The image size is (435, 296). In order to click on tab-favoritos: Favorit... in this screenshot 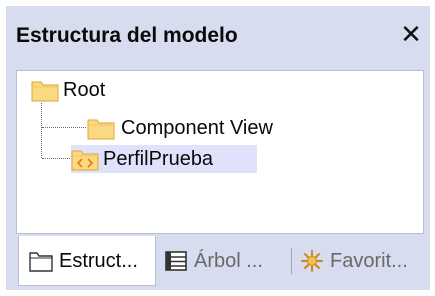, I will do `click(354, 261)`.